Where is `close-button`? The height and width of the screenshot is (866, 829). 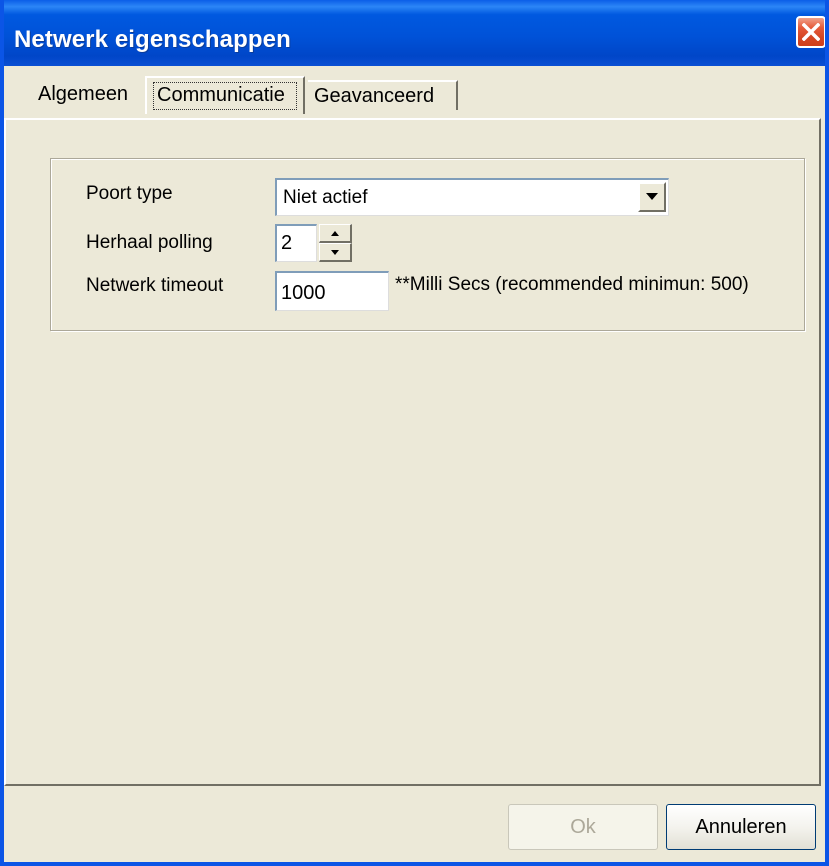
close-button is located at coordinates (810, 32).